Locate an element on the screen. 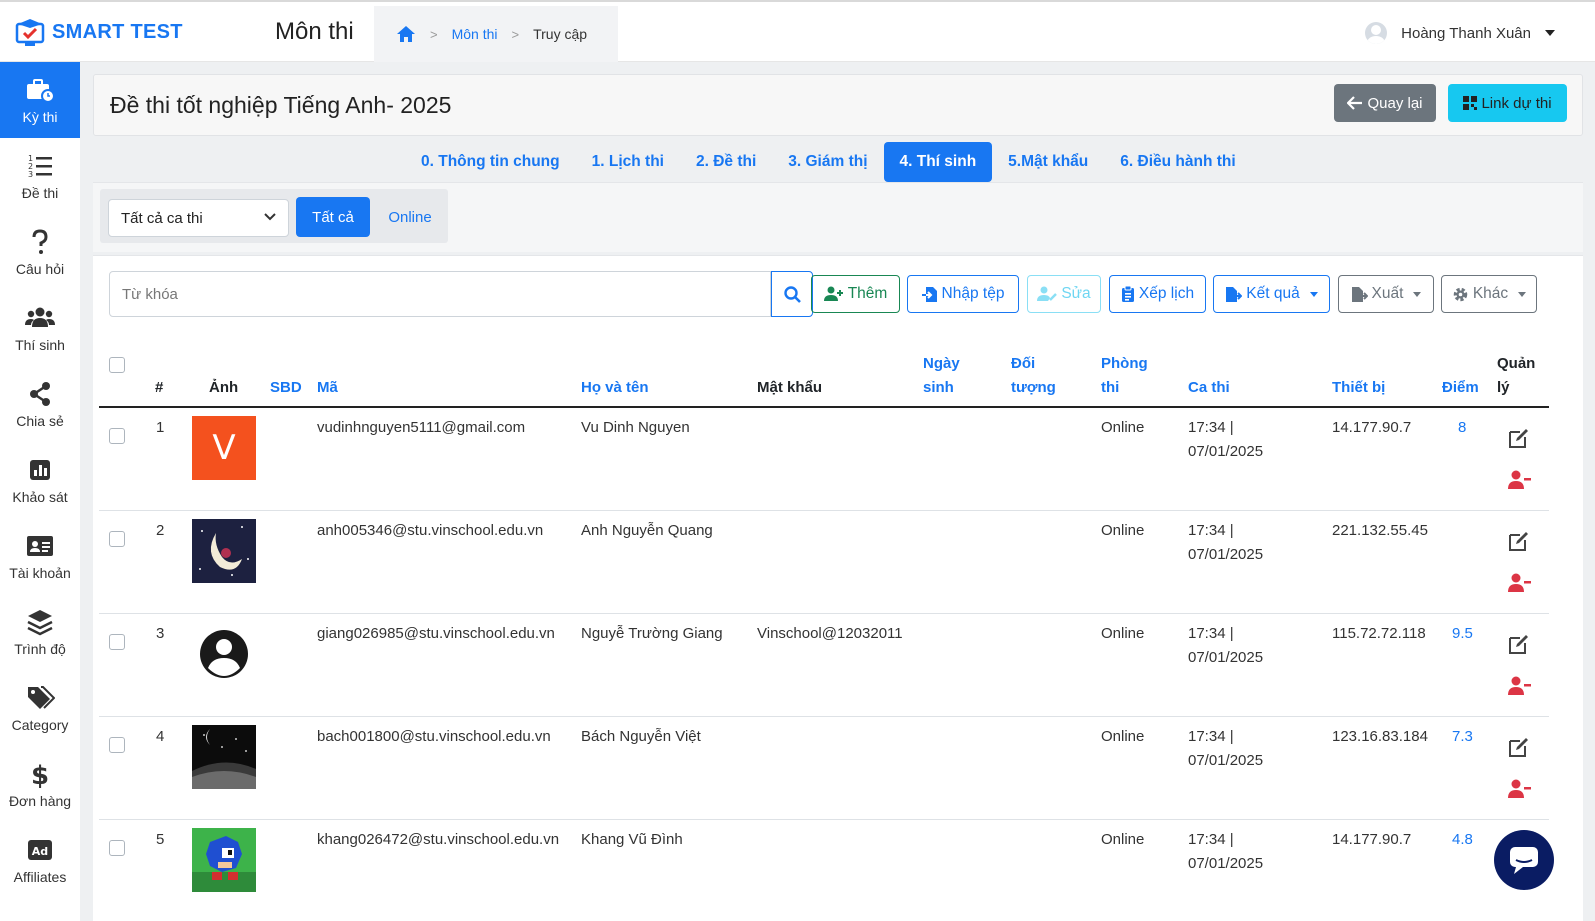 This screenshot has width=1595, height=921. export-dropdown-button: Xuất is located at coordinates (1386, 294).